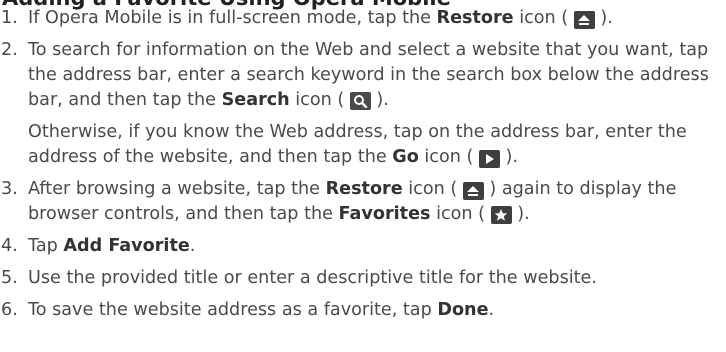 Image resolution: width=726 pixels, height=352 pixels. What do you see at coordinates (360, 101) in the screenshot?
I see `search-icon` at bounding box center [360, 101].